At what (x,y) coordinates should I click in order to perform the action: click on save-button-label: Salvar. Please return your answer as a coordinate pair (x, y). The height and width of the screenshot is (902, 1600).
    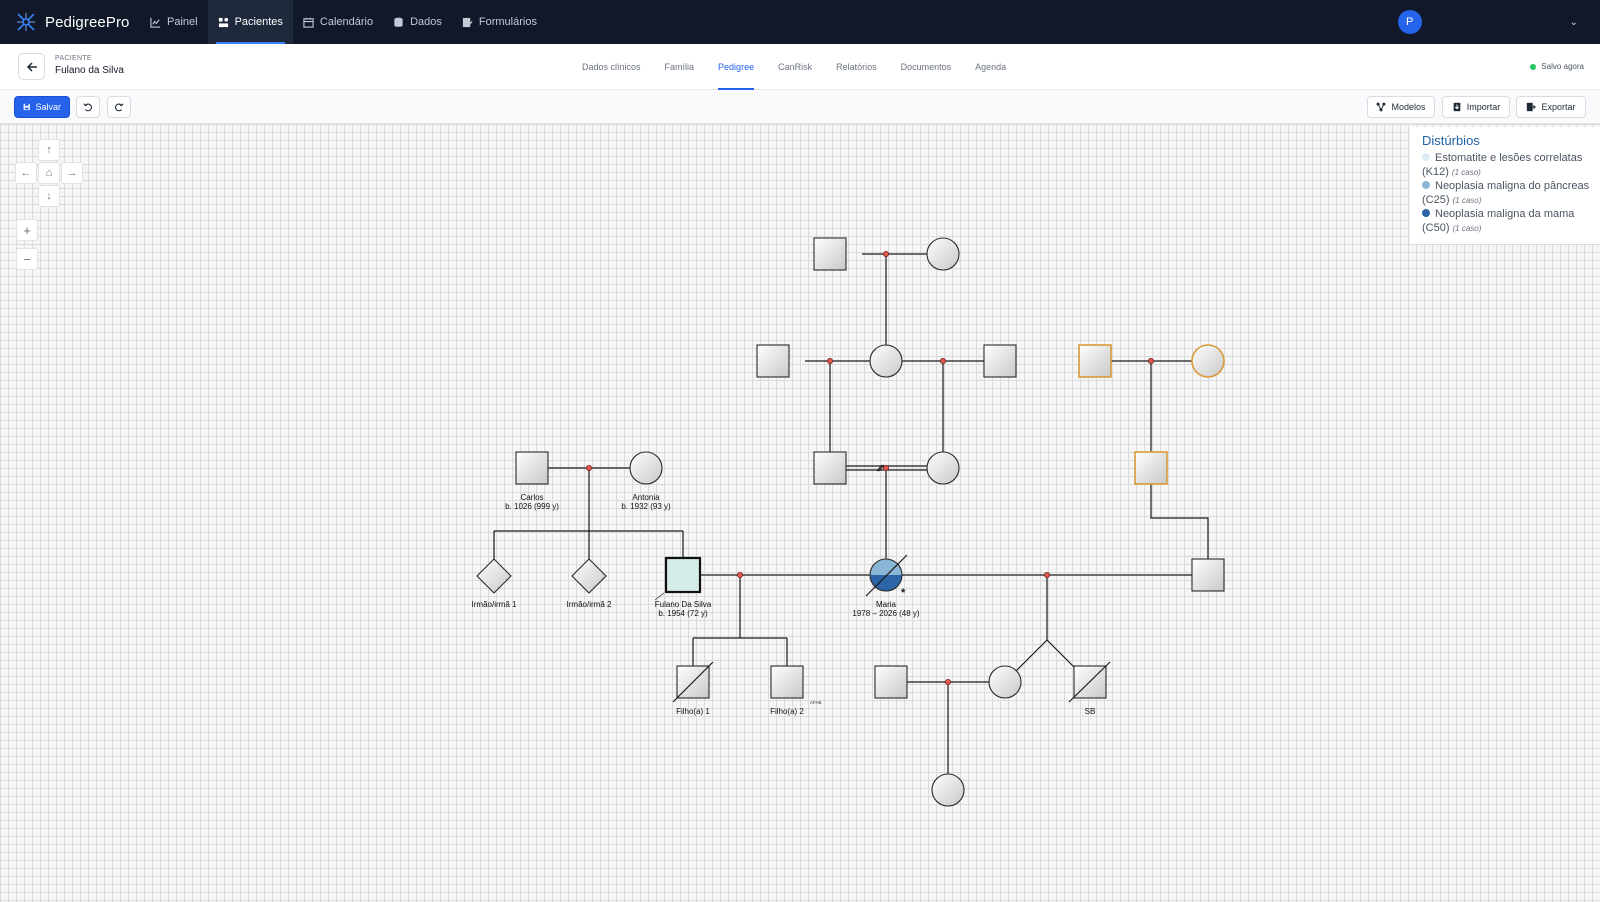
    Looking at the image, I should click on (48, 107).